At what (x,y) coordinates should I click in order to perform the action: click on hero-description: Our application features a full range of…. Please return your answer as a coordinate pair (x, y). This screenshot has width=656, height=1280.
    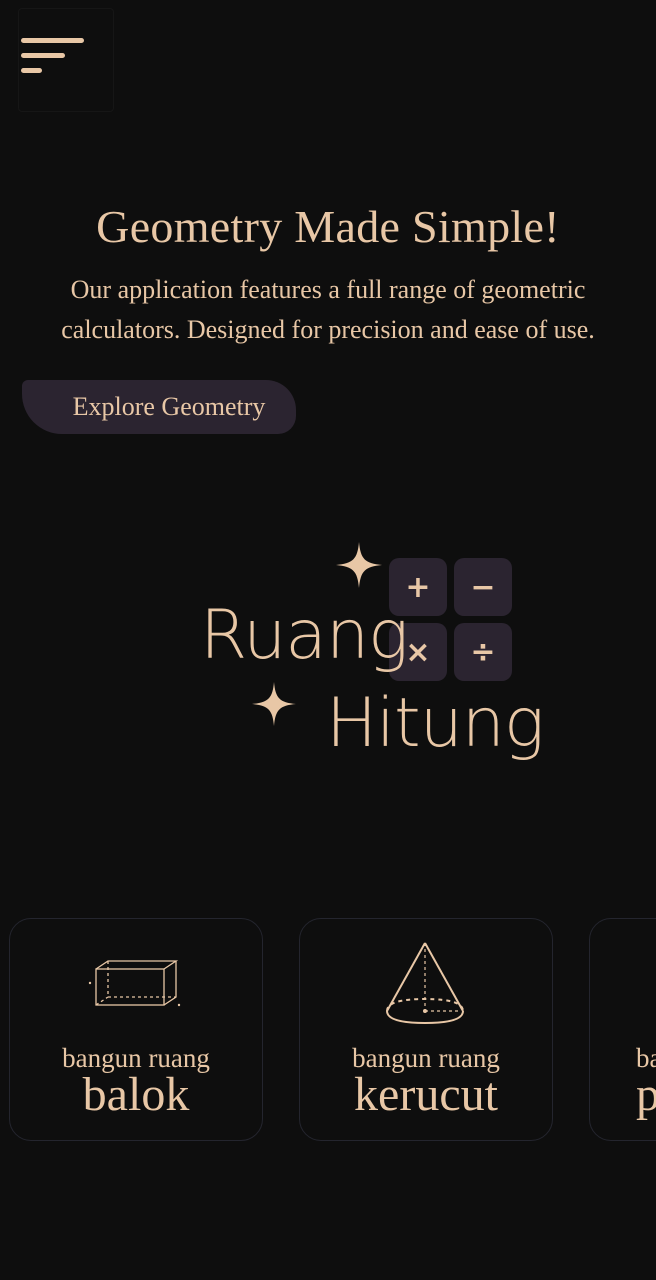
    Looking at the image, I should click on (328, 309).